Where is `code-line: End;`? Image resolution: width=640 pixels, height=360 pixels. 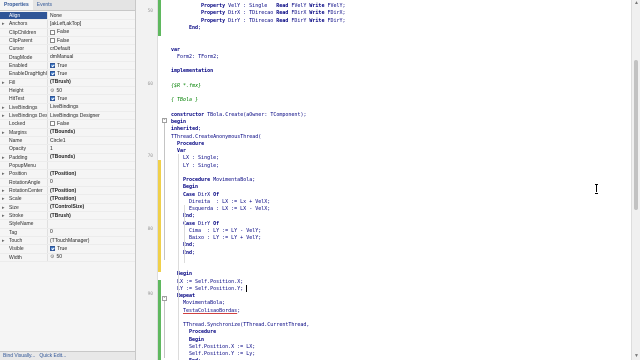
code-line: End; is located at coordinates (195, 28).